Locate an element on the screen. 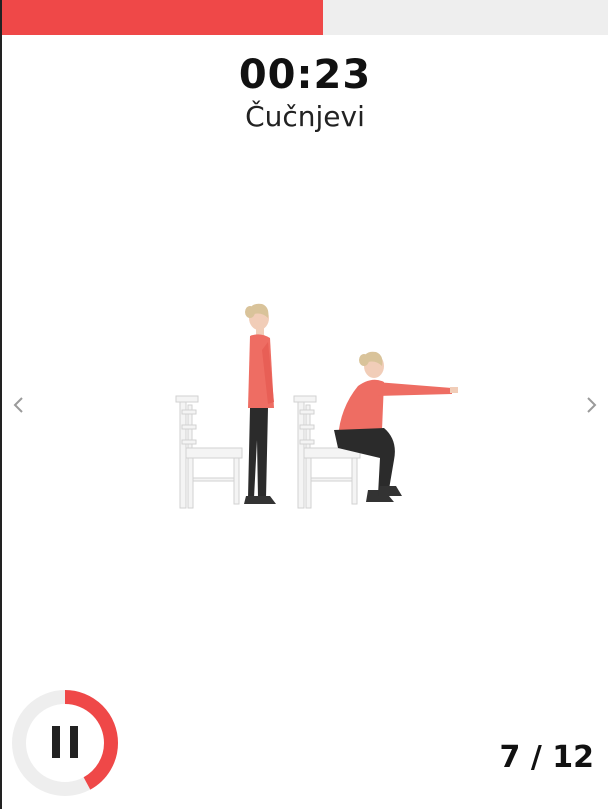  exercise-title: Čučnjevi is located at coordinates (305, 116).